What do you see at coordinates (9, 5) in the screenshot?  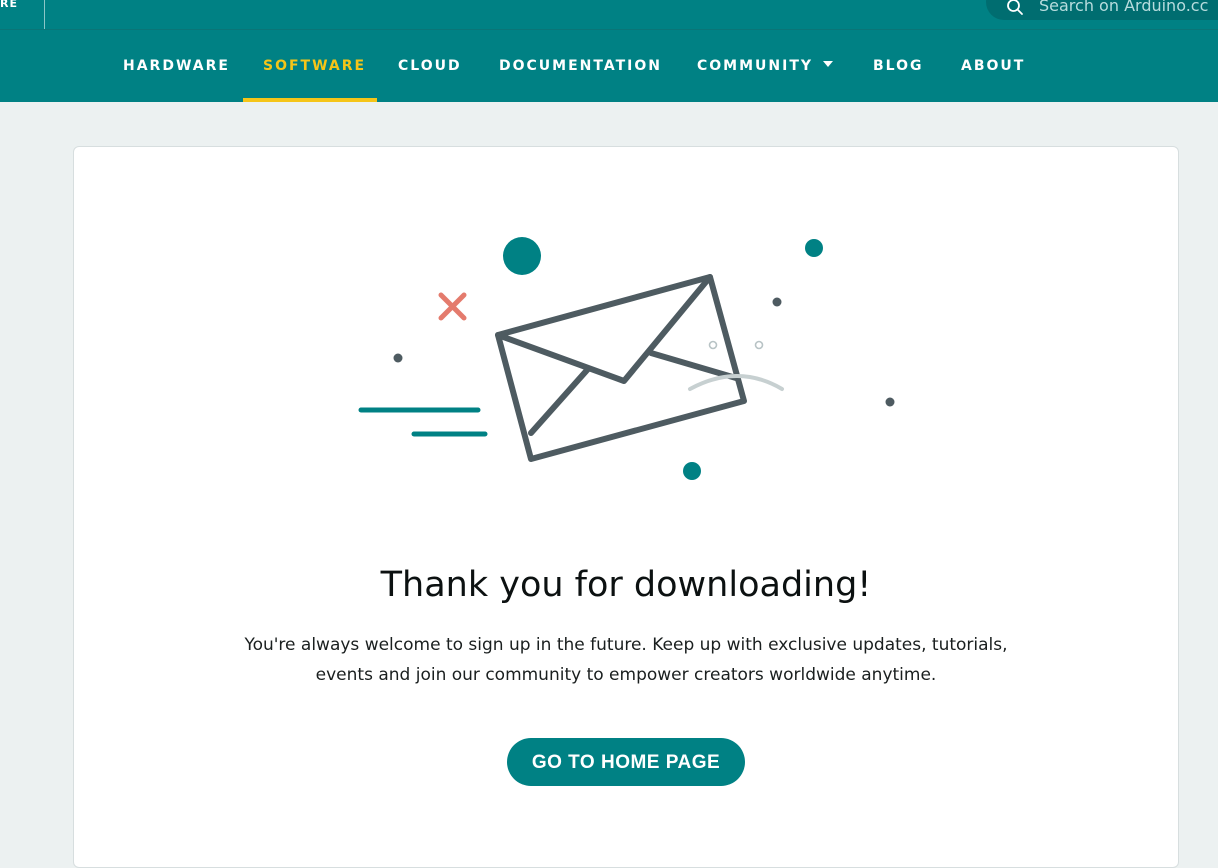 I see `topbar-cut-off-label: RE` at bounding box center [9, 5].